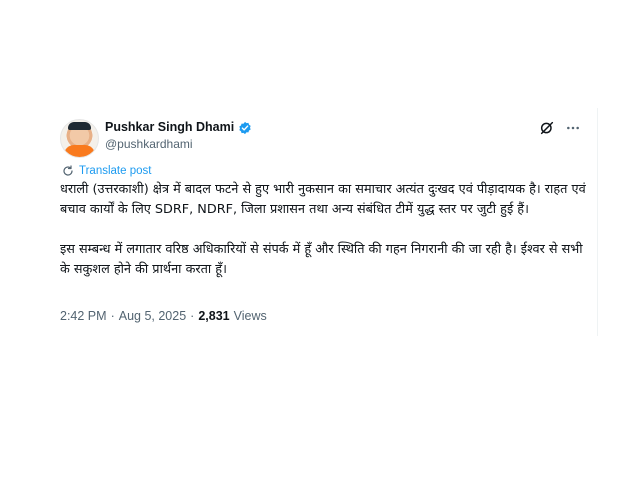 This screenshot has width=640, height=480. I want to click on author-display-name: Pushkar Singh Dhami, so click(169, 127).